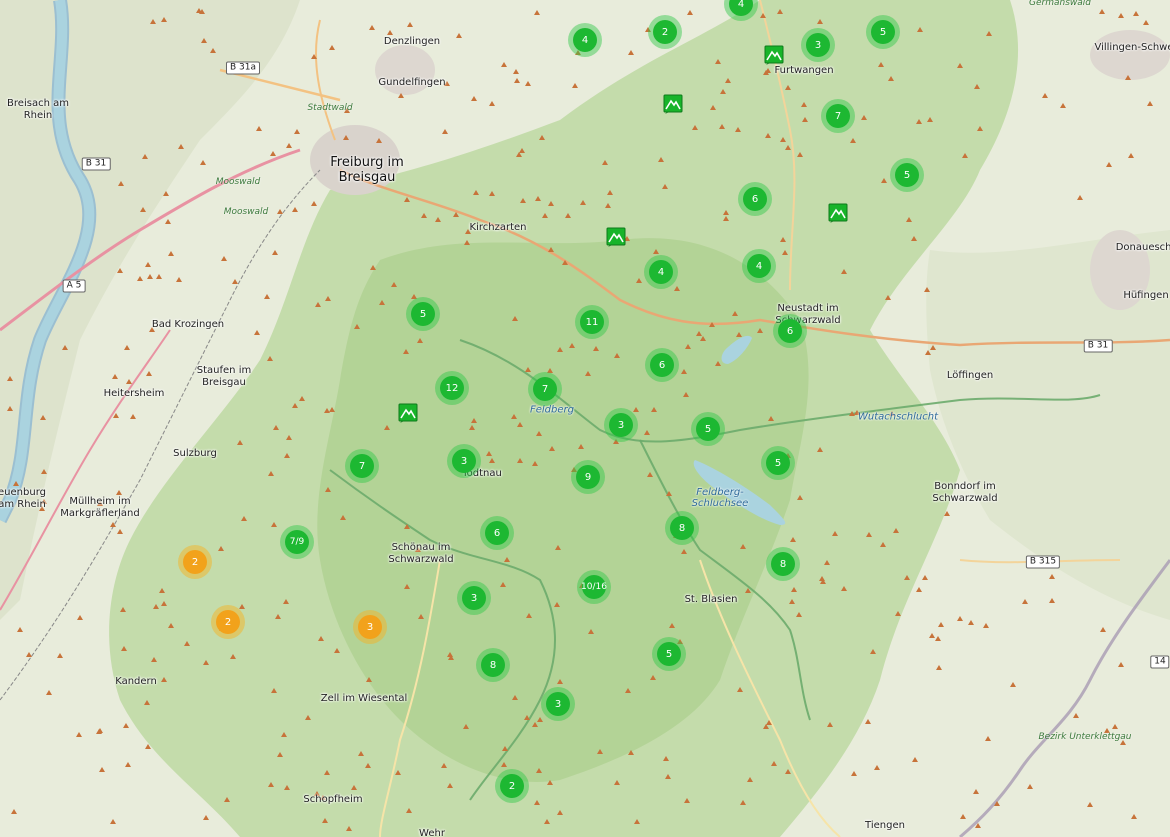  What do you see at coordinates (898, 417) in the screenshot?
I see `water-label: Wutachschlucht` at bounding box center [898, 417].